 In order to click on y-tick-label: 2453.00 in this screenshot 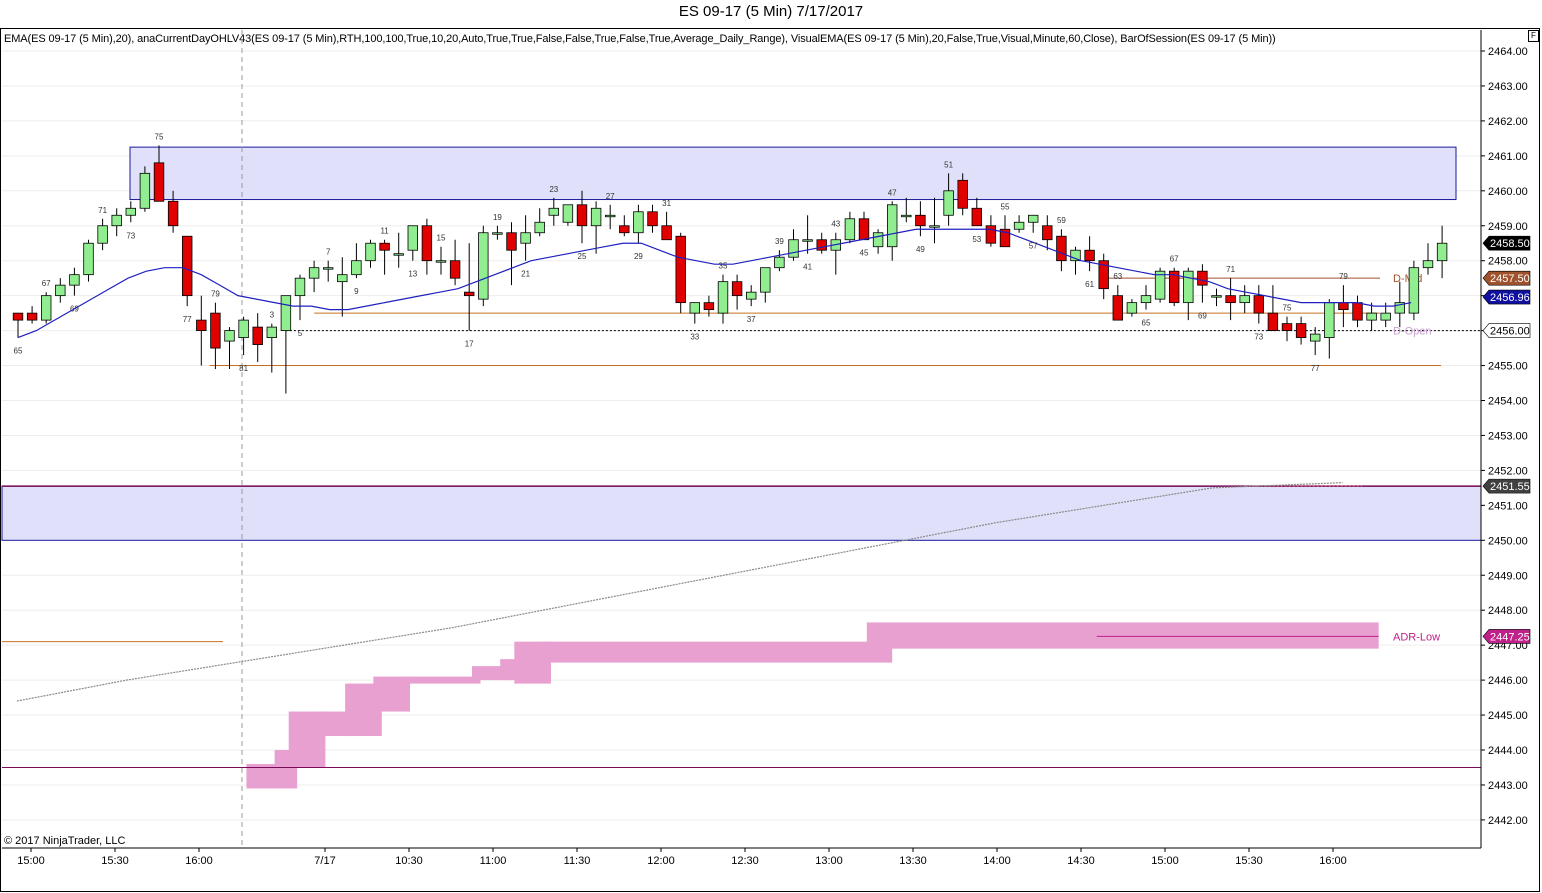, I will do `click(1508, 436)`.